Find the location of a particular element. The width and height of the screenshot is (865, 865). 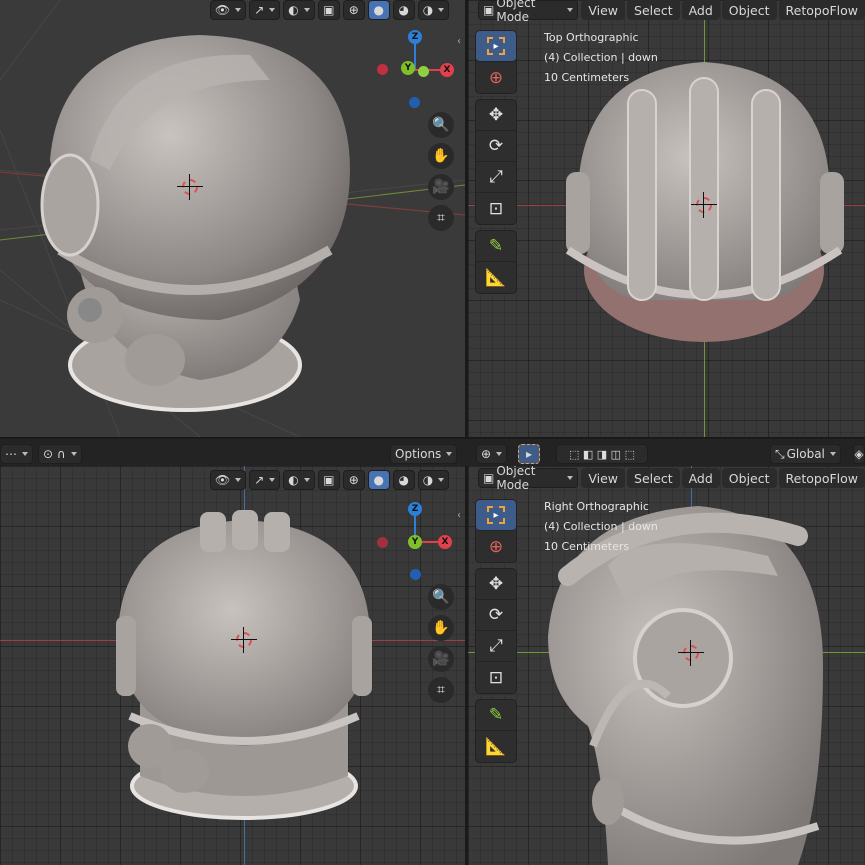

header-menu: View Select Add Object RetopoFlow is located at coordinates (723, 478).